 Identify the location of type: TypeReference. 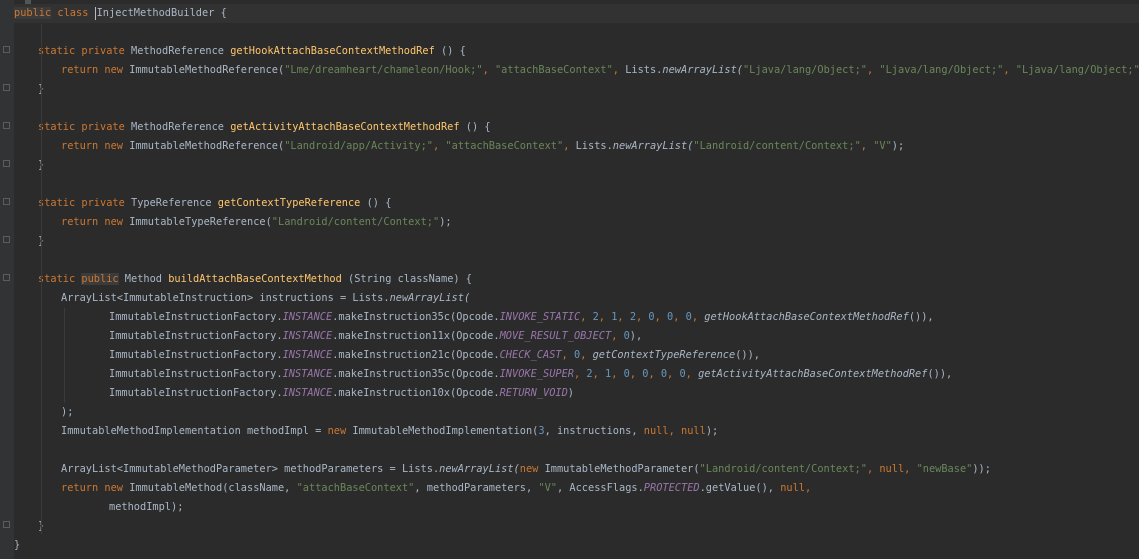
(174, 203).